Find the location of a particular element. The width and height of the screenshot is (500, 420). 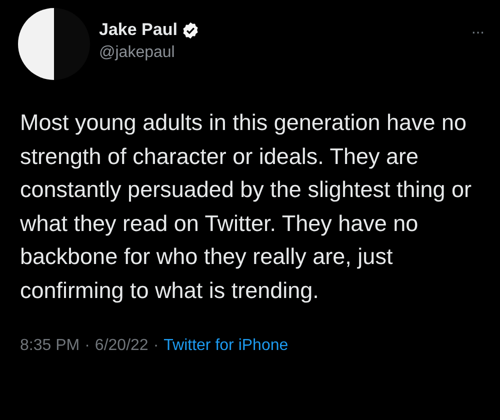

tweet-time: 8:35 PM is located at coordinates (50, 346).